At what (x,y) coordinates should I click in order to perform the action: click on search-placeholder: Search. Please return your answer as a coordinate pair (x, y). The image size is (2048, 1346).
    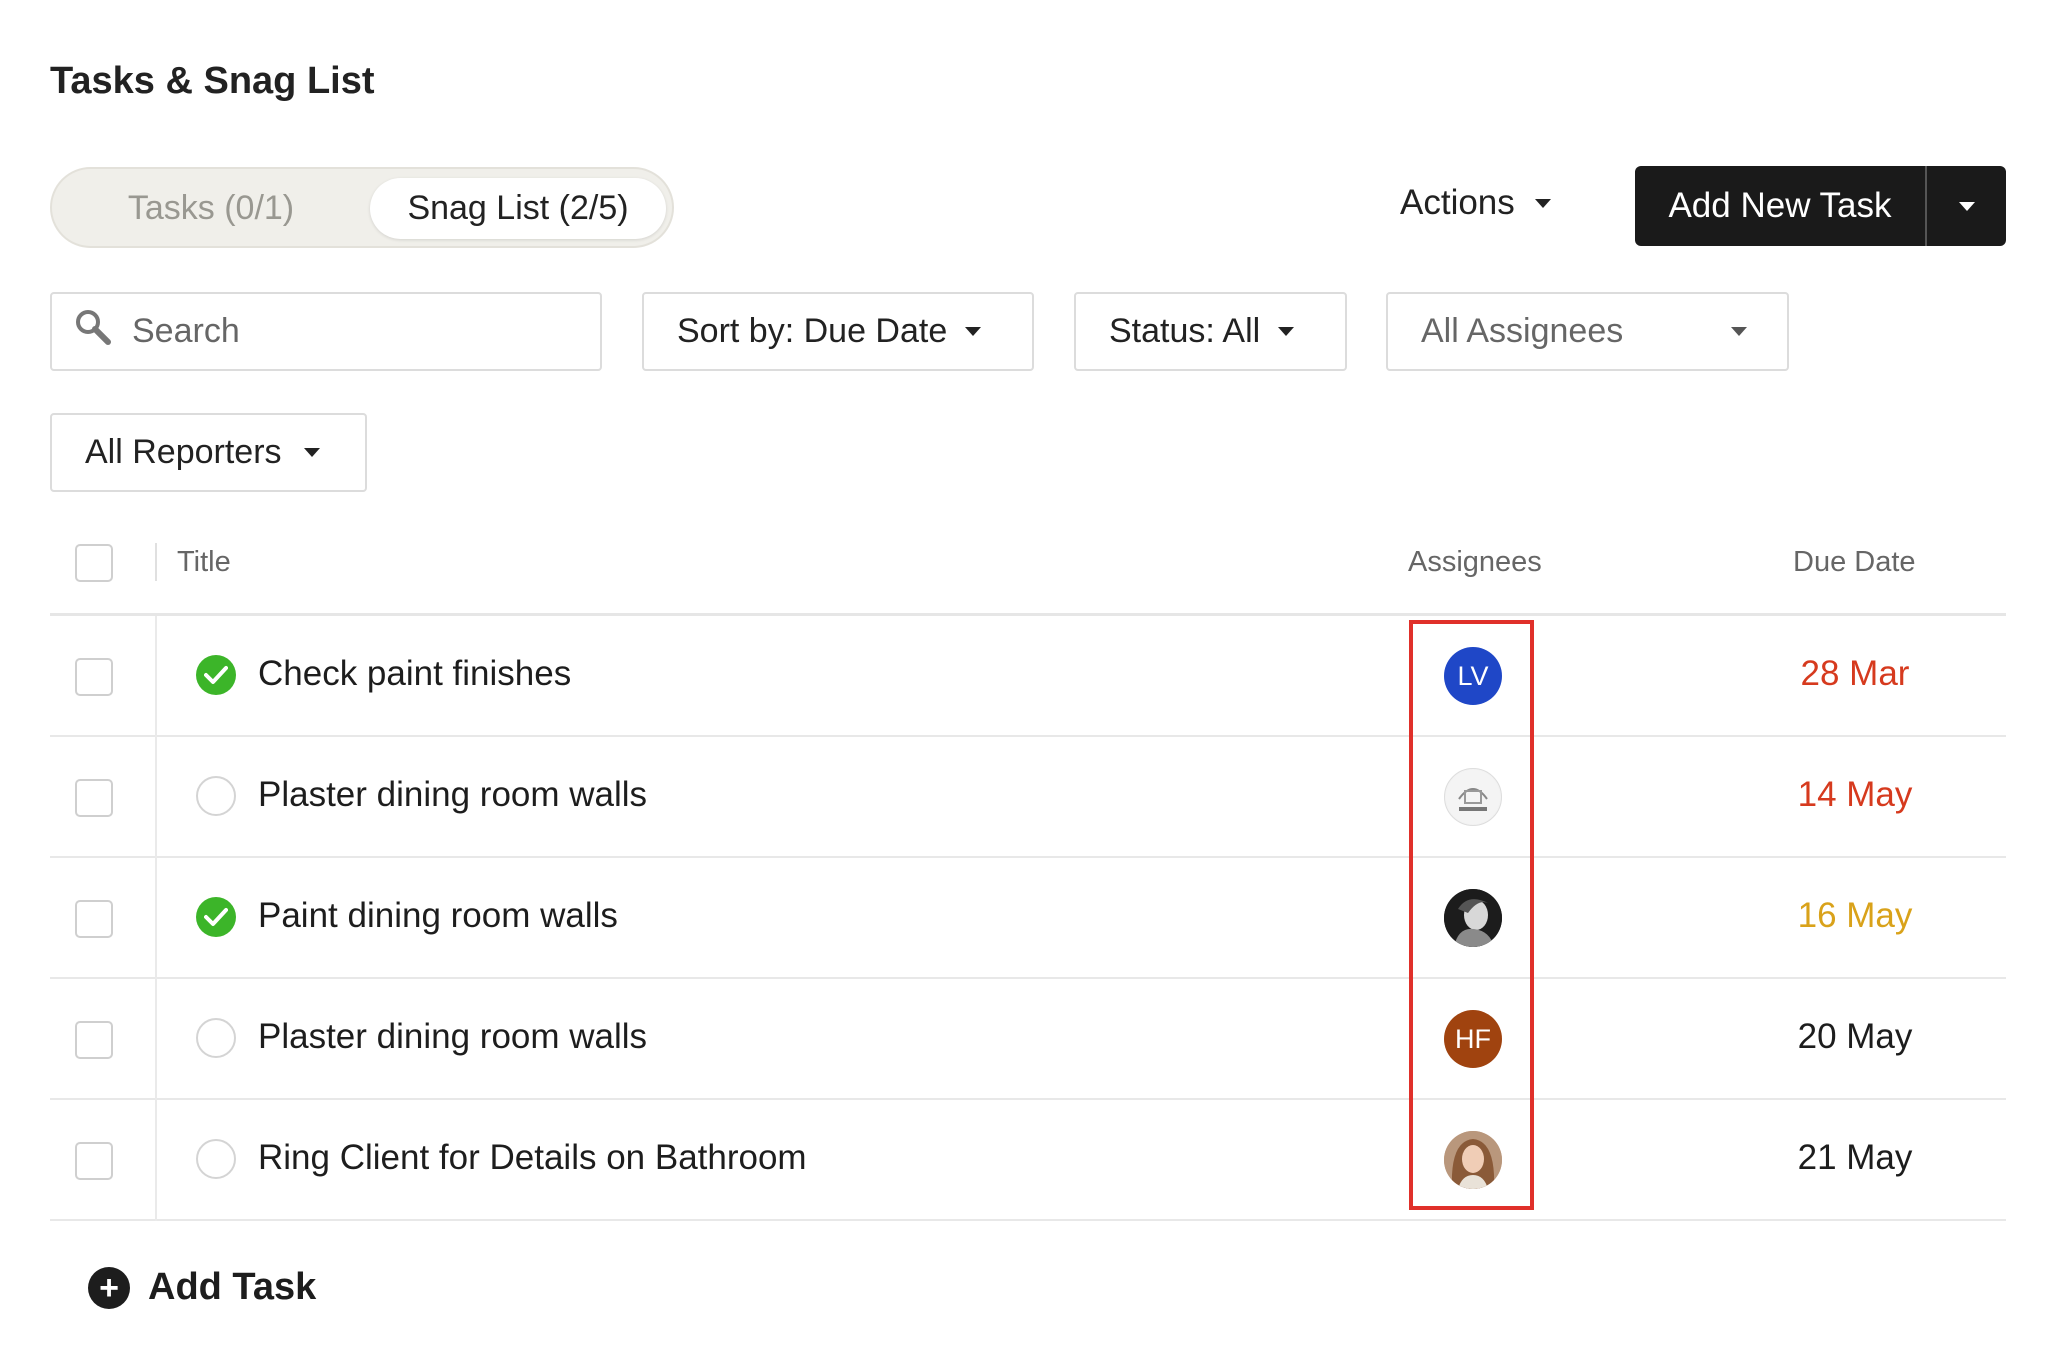
    Looking at the image, I should click on (186, 331).